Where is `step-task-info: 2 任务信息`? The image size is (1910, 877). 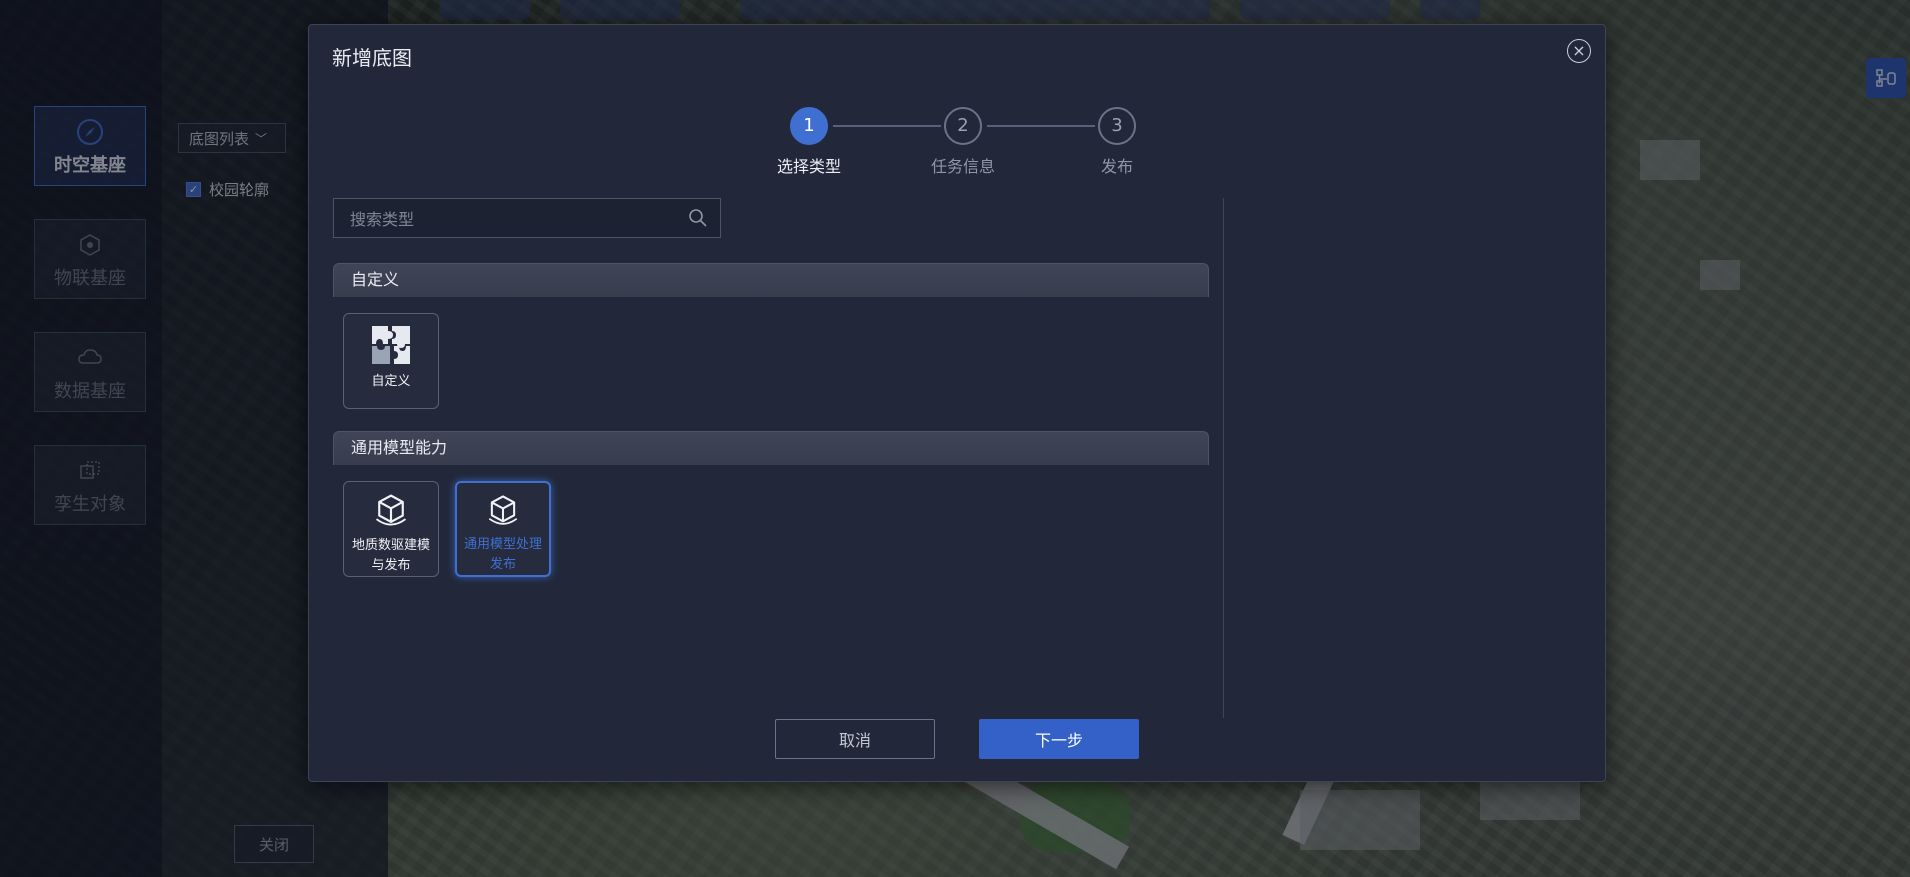 step-task-info: 2 任务信息 is located at coordinates (963, 142).